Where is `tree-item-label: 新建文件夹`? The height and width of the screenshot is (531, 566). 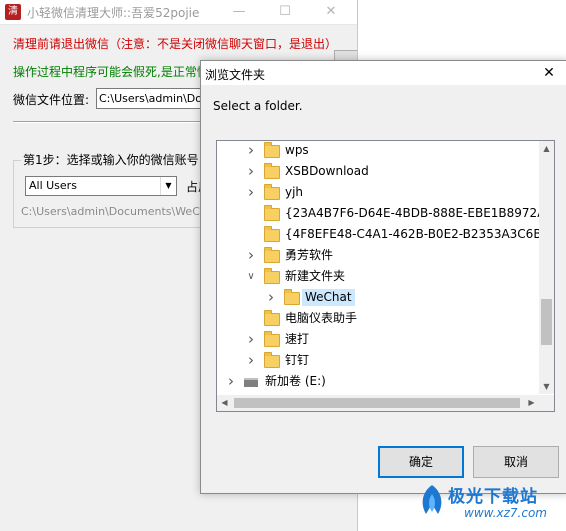 tree-item-label: 新建文件夹 is located at coordinates (315, 276).